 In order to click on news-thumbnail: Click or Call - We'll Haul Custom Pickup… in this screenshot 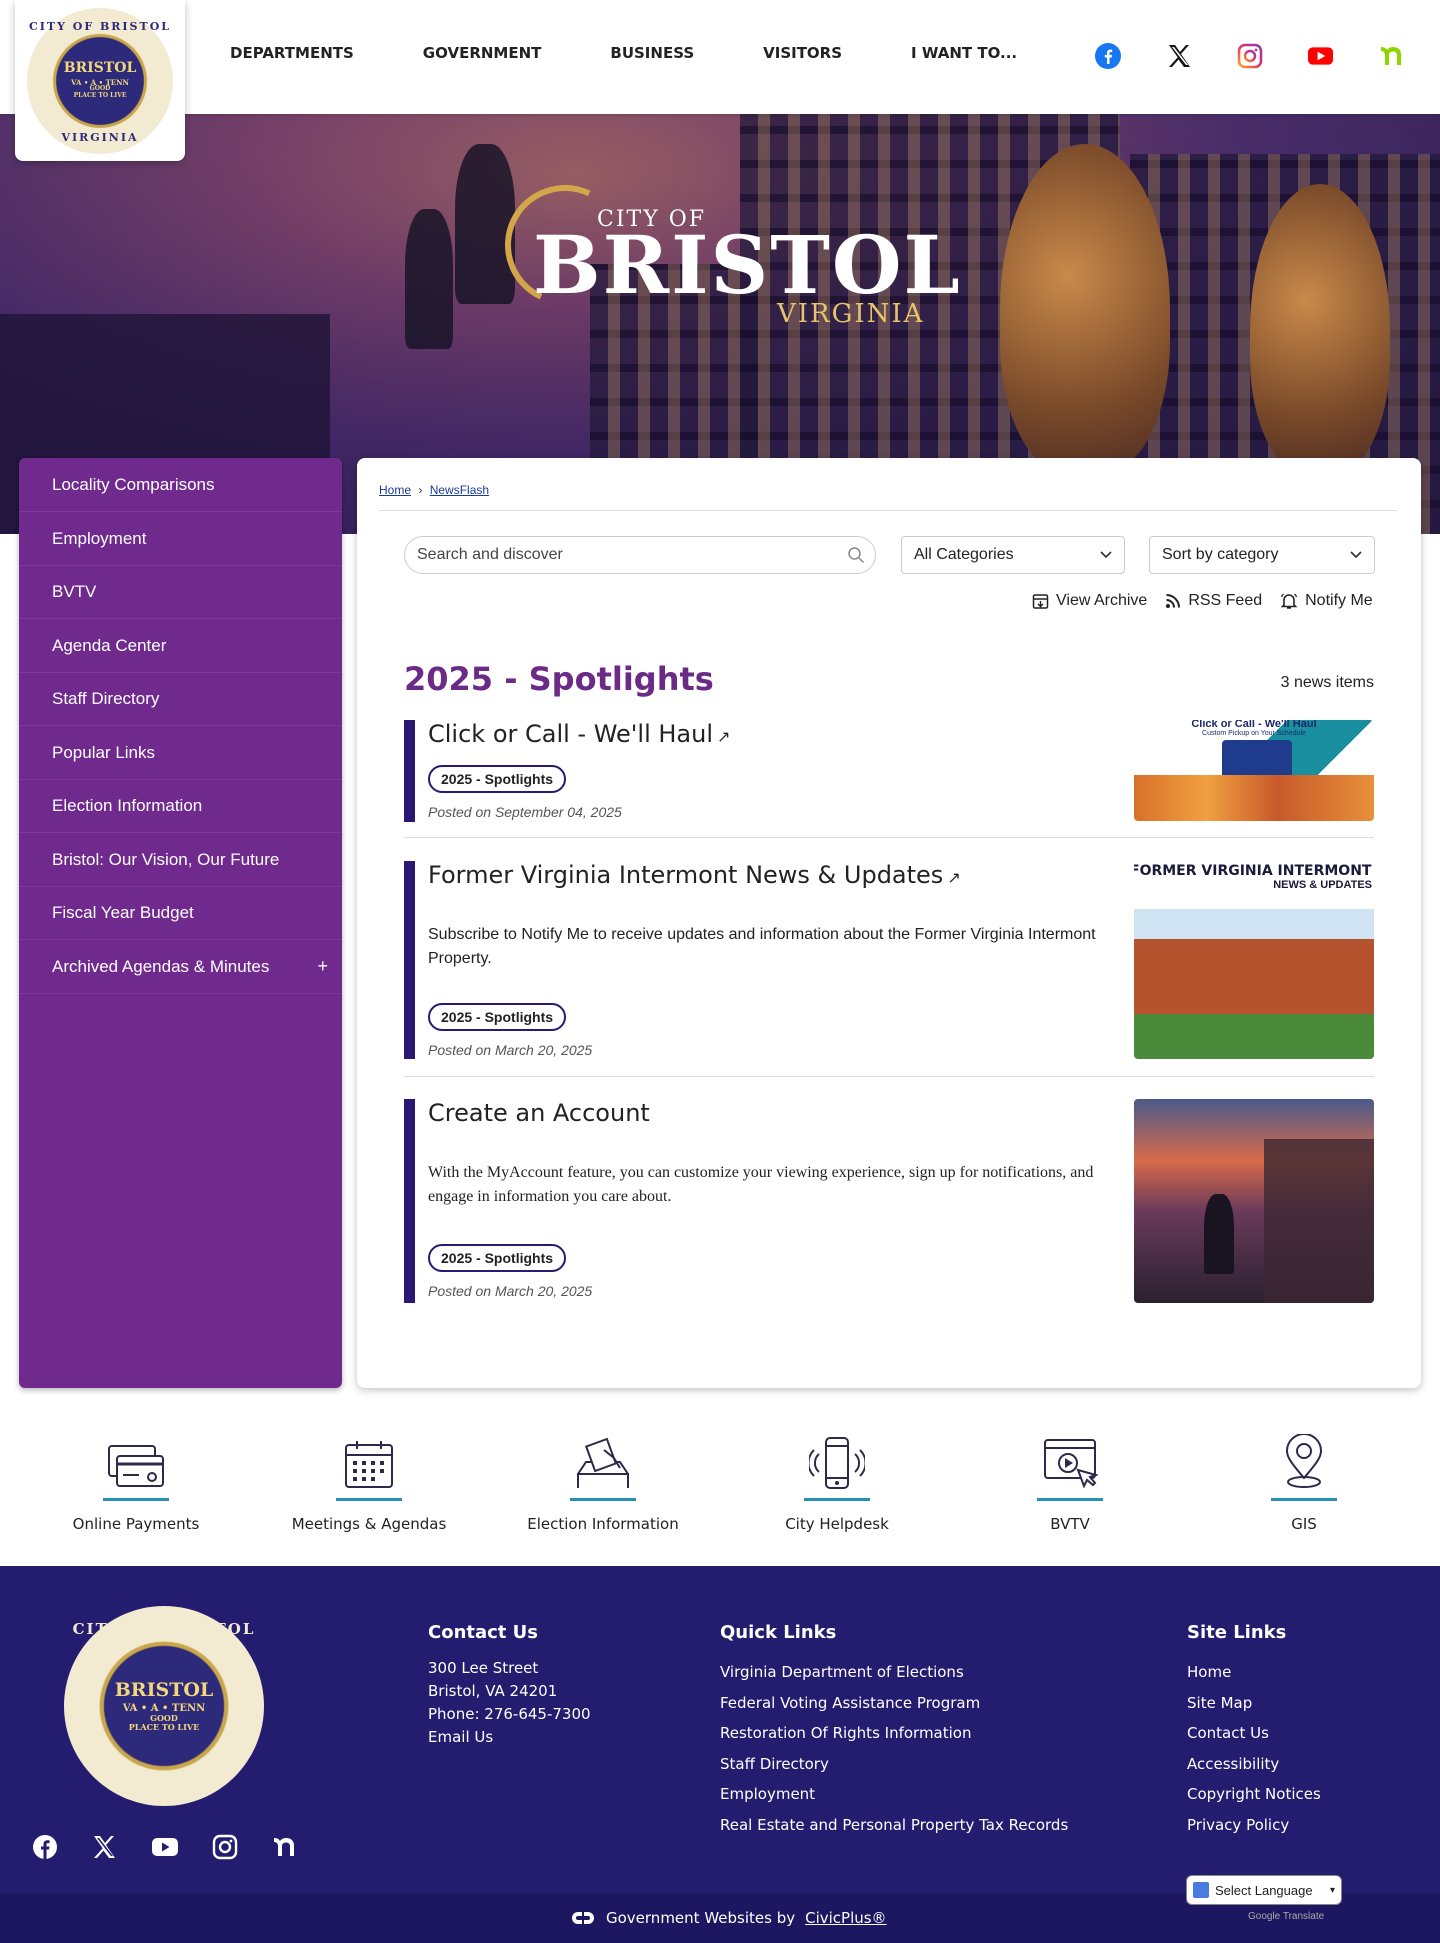, I will do `click(1254, 770)`.